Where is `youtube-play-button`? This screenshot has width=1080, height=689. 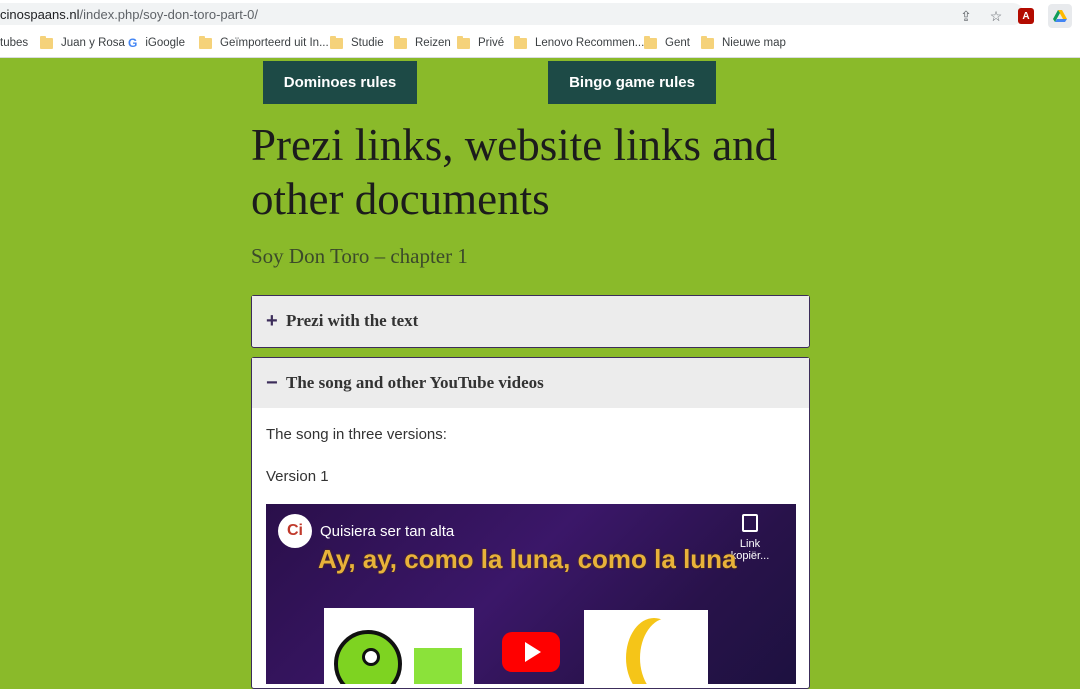 youtube-play-button is located at coordinates (531, 652).